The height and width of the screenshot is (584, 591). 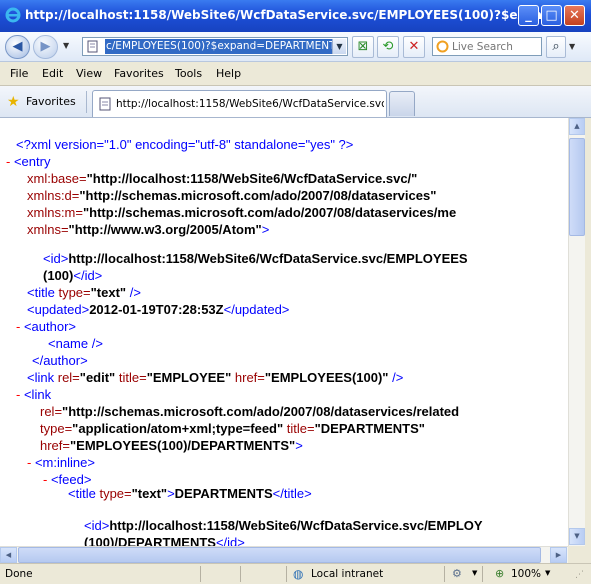 I want to click on xml-tag: </updated>, so click(x=256, y=309).